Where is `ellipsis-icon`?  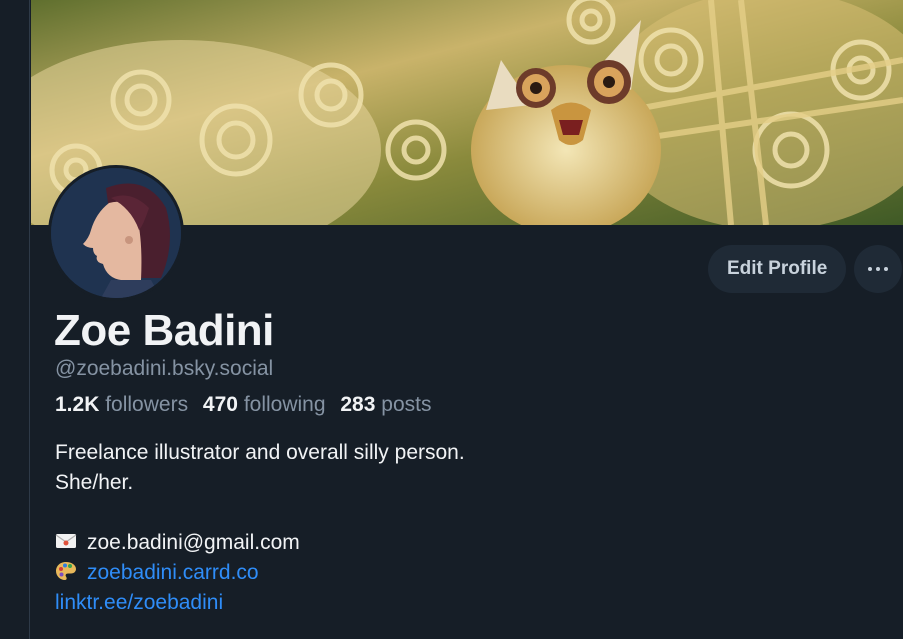
ellipsis-icon is located at coordinates (870, 269).